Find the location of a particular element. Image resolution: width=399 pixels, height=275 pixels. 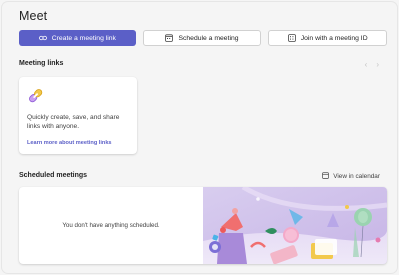

page-title: Meet is located at coordinates (33, 16).